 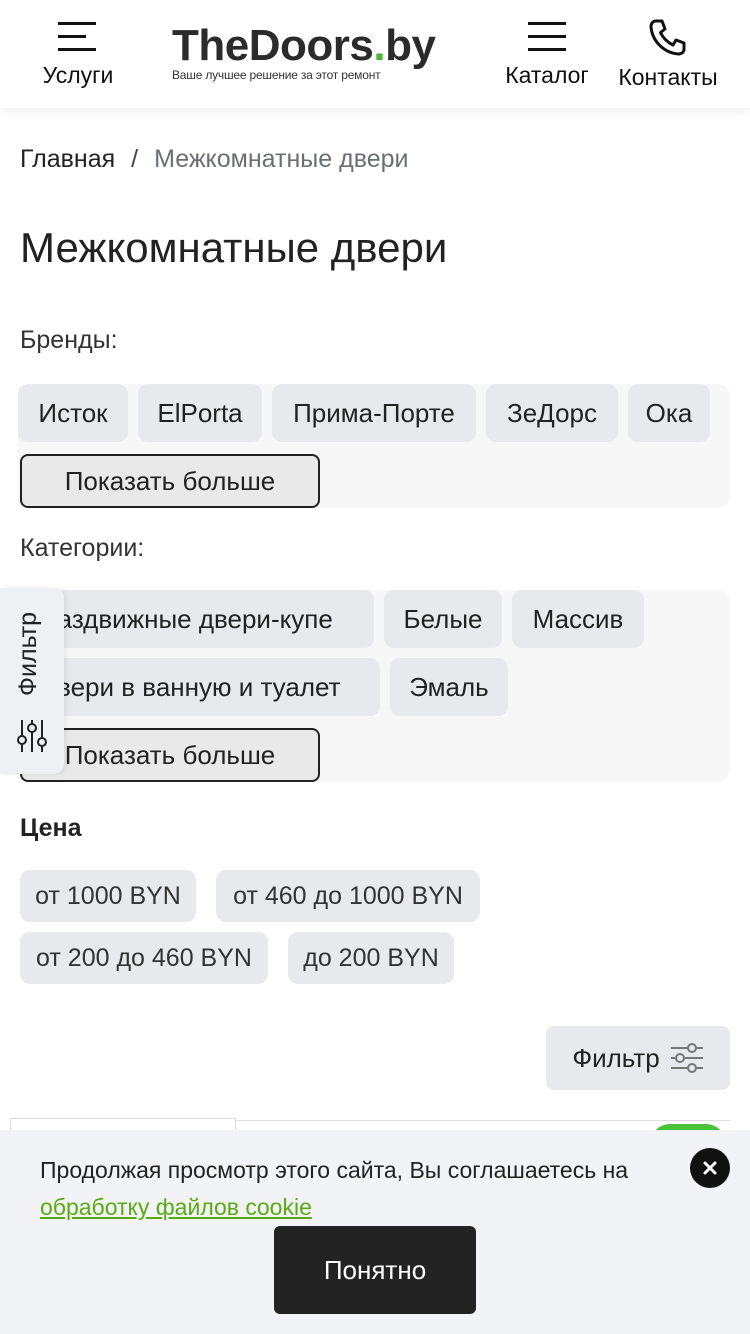 What do you see at coordinates (200, 413) in the screenshot?
I see `brand-chip: ElPorta` at bounding box center [200, 413].